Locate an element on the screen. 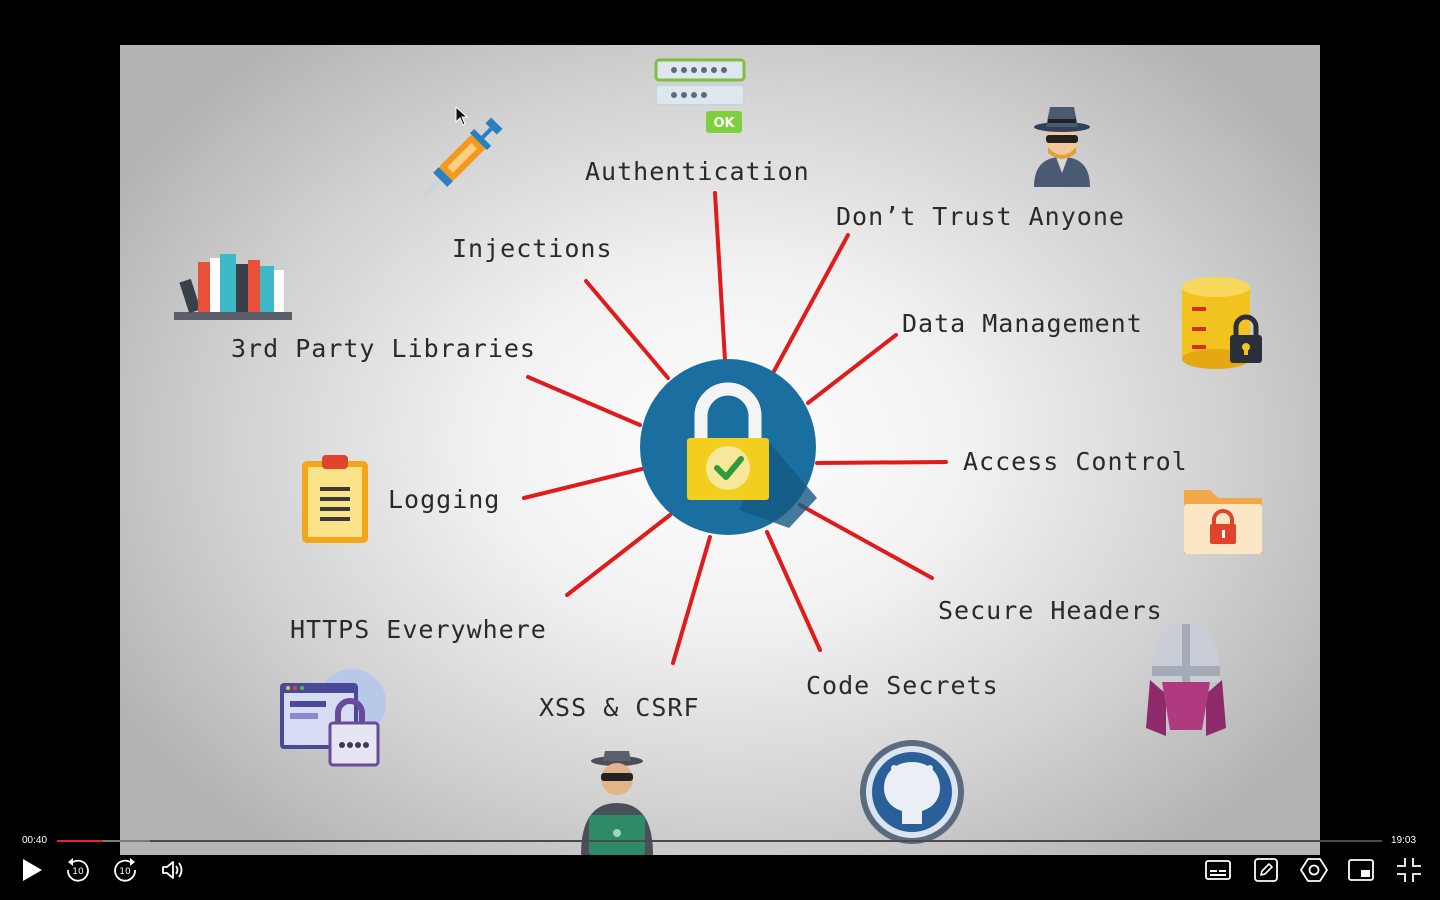  ray-xss is located at coordinates (691, 600).